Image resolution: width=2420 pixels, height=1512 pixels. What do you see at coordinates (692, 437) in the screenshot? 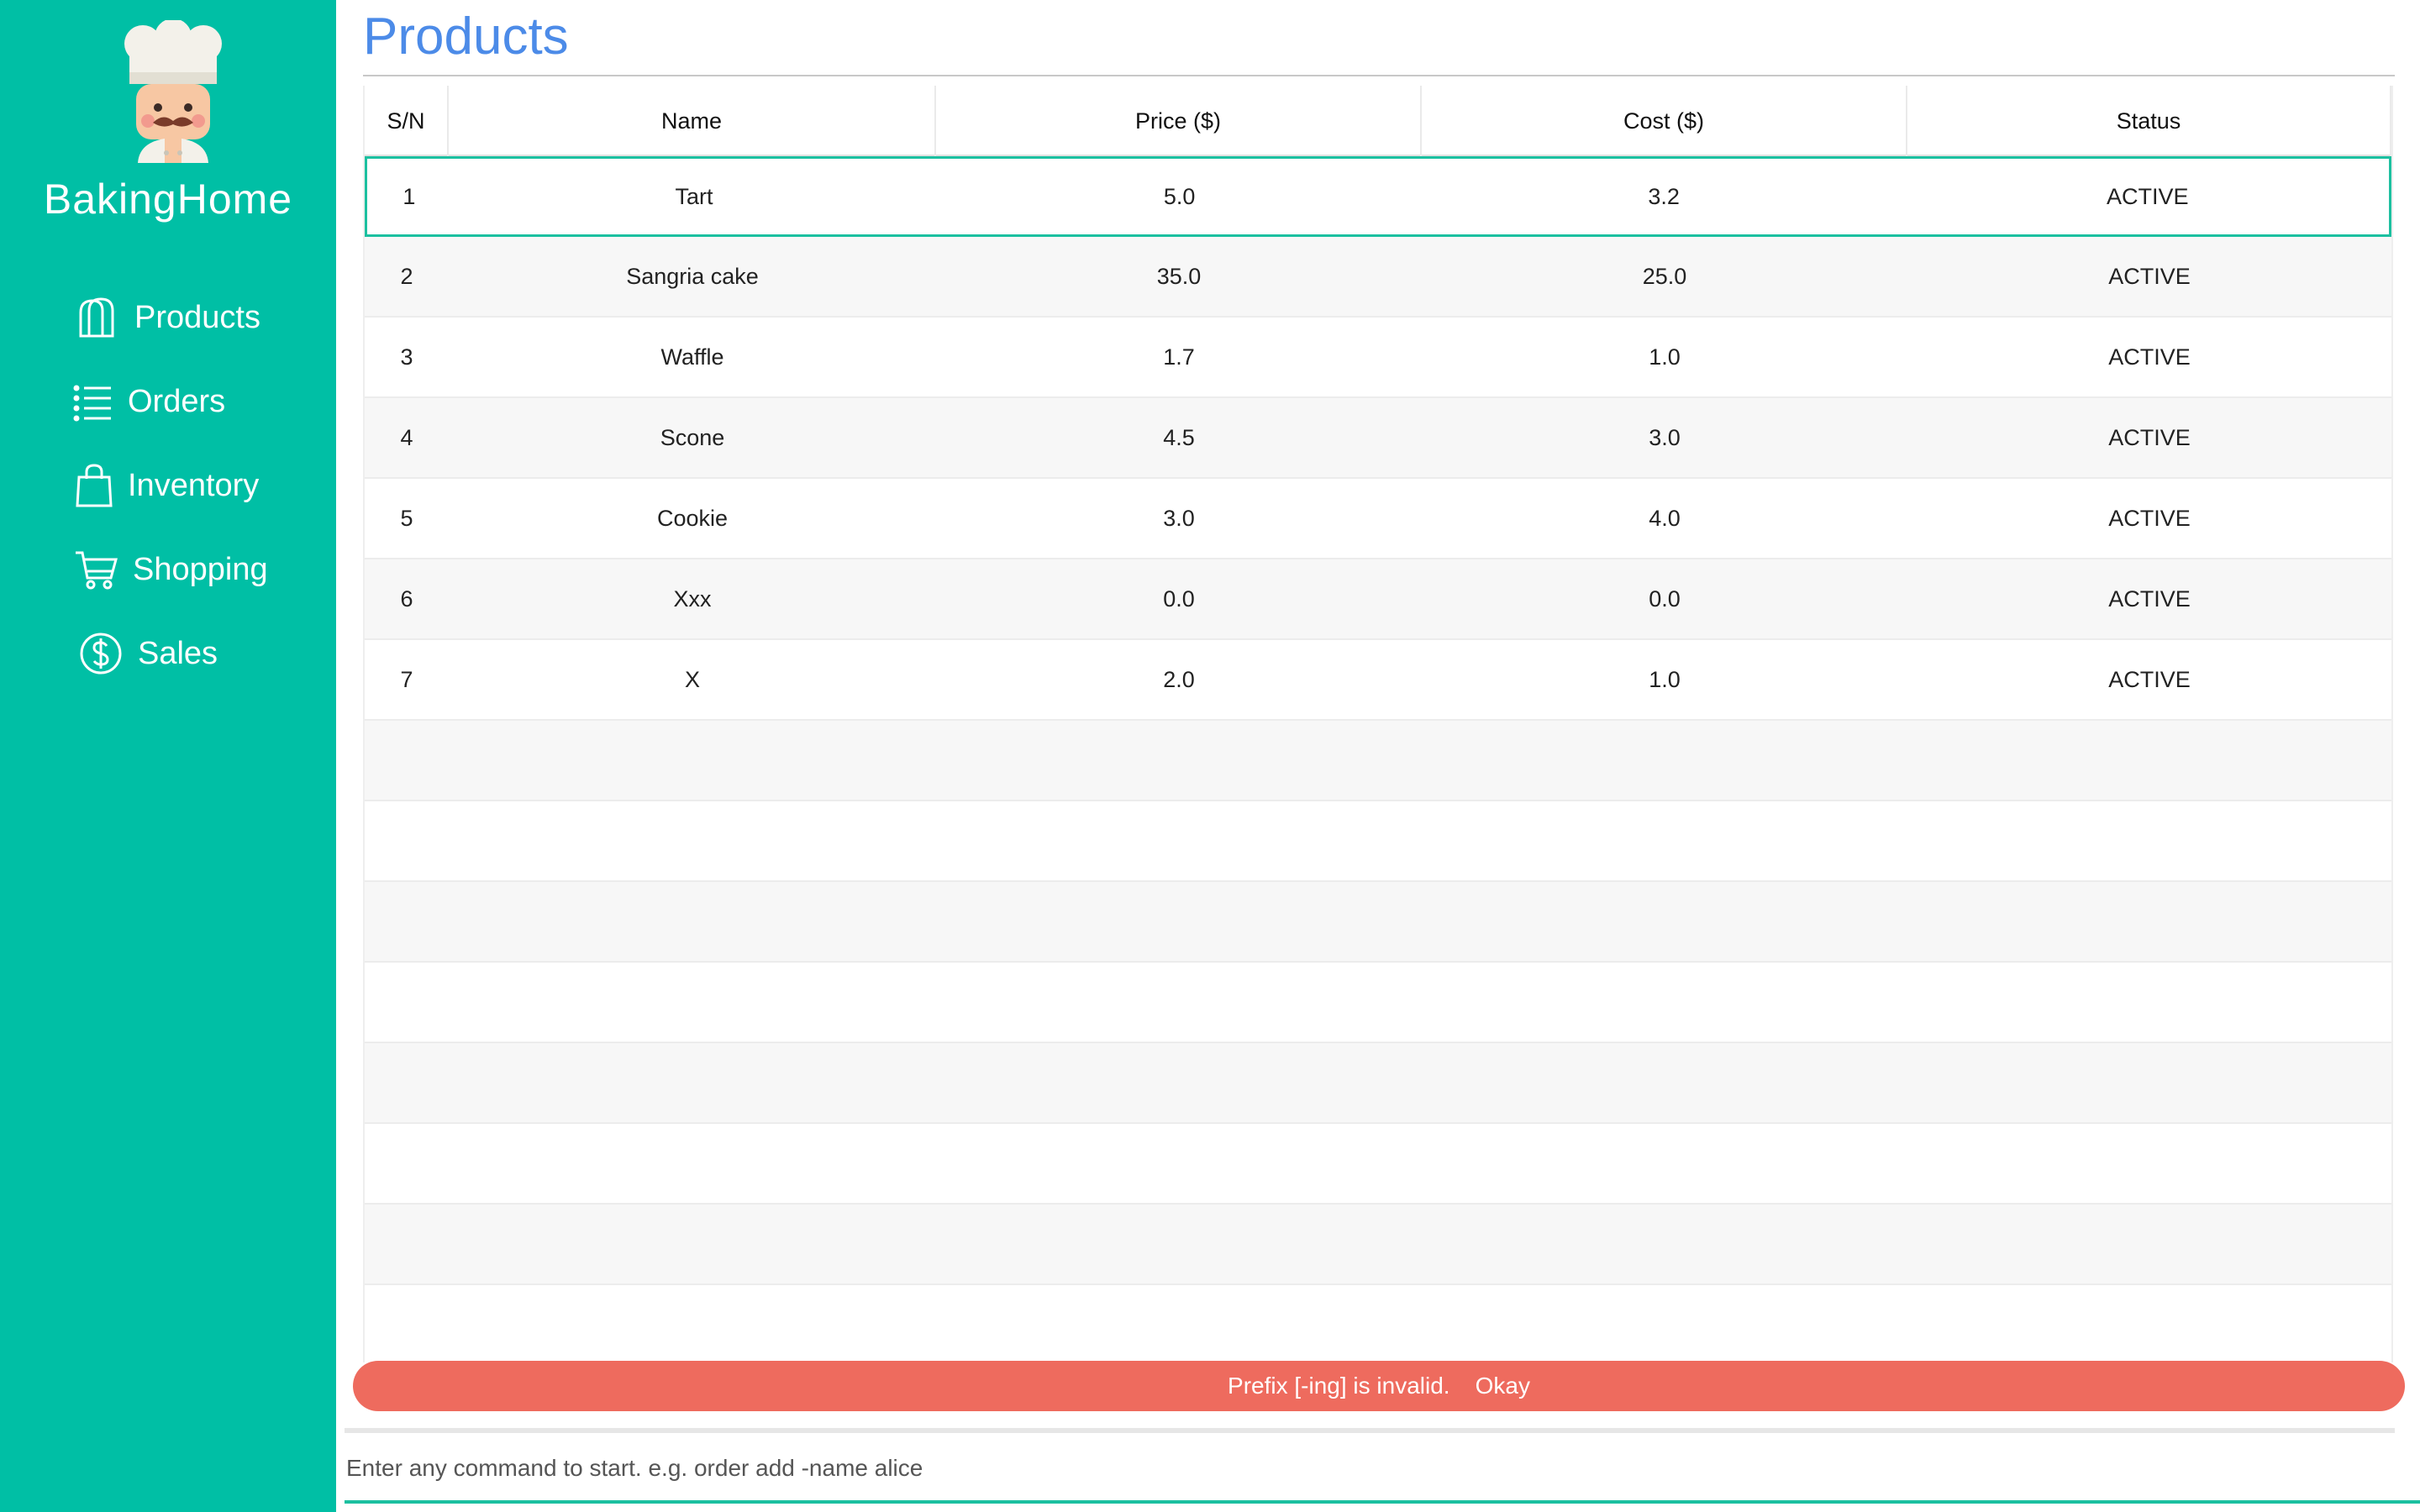
I see `cell-name: Scone` at bounding box center [692, 437].